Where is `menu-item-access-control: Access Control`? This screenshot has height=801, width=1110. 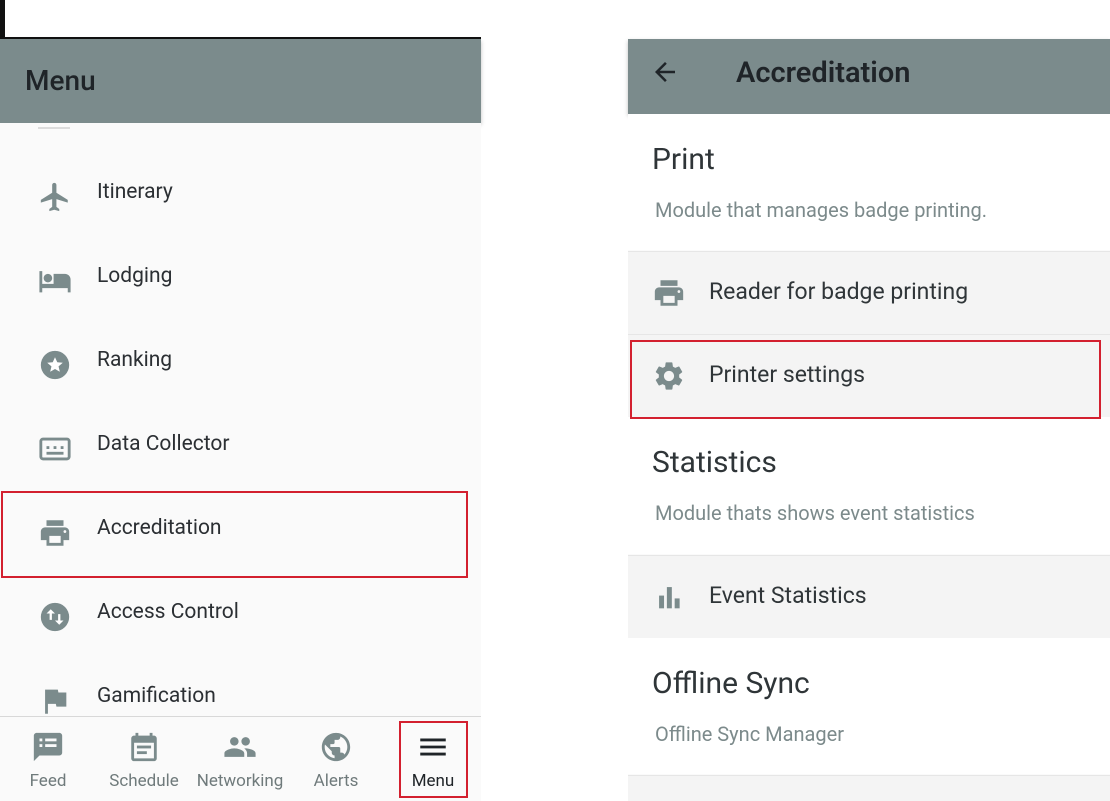
menu-item-access-control: Access Control is located at coordinates (240, 616).